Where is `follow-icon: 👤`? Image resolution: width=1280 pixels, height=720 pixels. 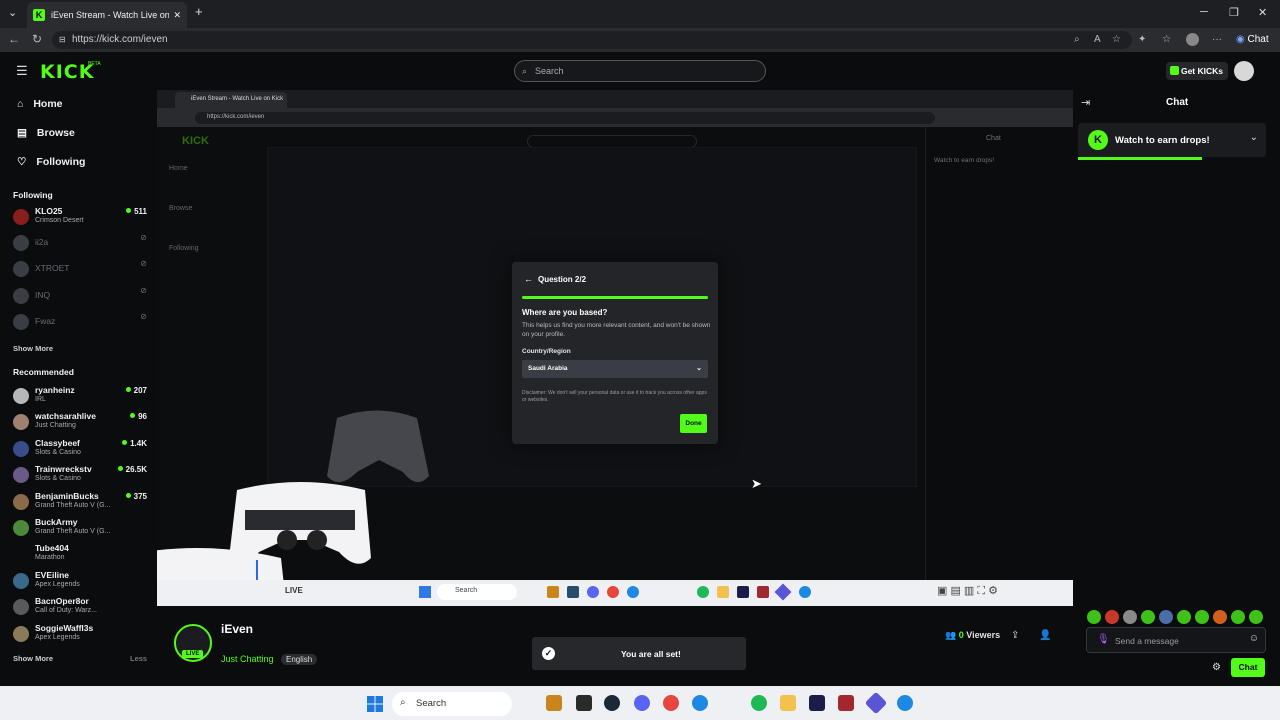 follow-icon: 👤 is located at coordinates (1045, 635).